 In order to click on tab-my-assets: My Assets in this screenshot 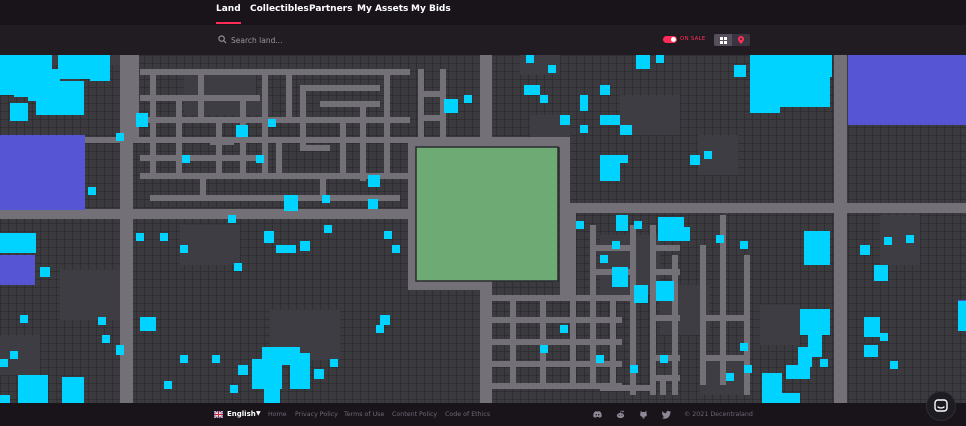, I will do `click(382, 9)`.